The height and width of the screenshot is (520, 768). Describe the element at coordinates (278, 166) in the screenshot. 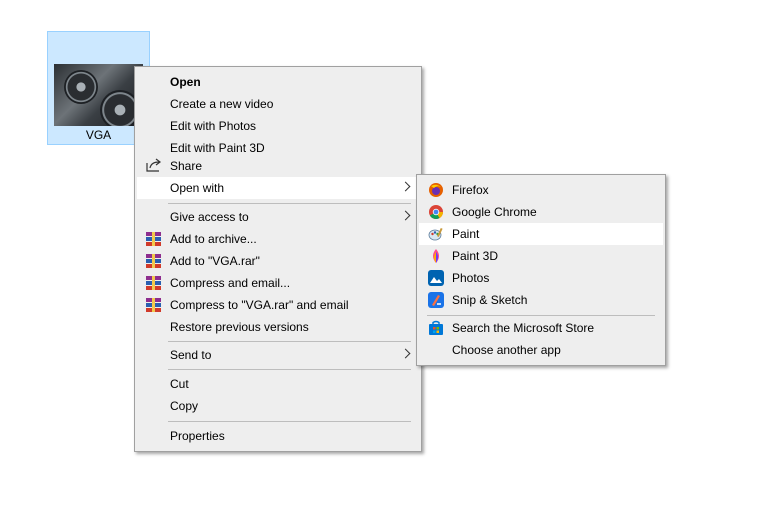

I see `menu-item-share: Share` at that location.